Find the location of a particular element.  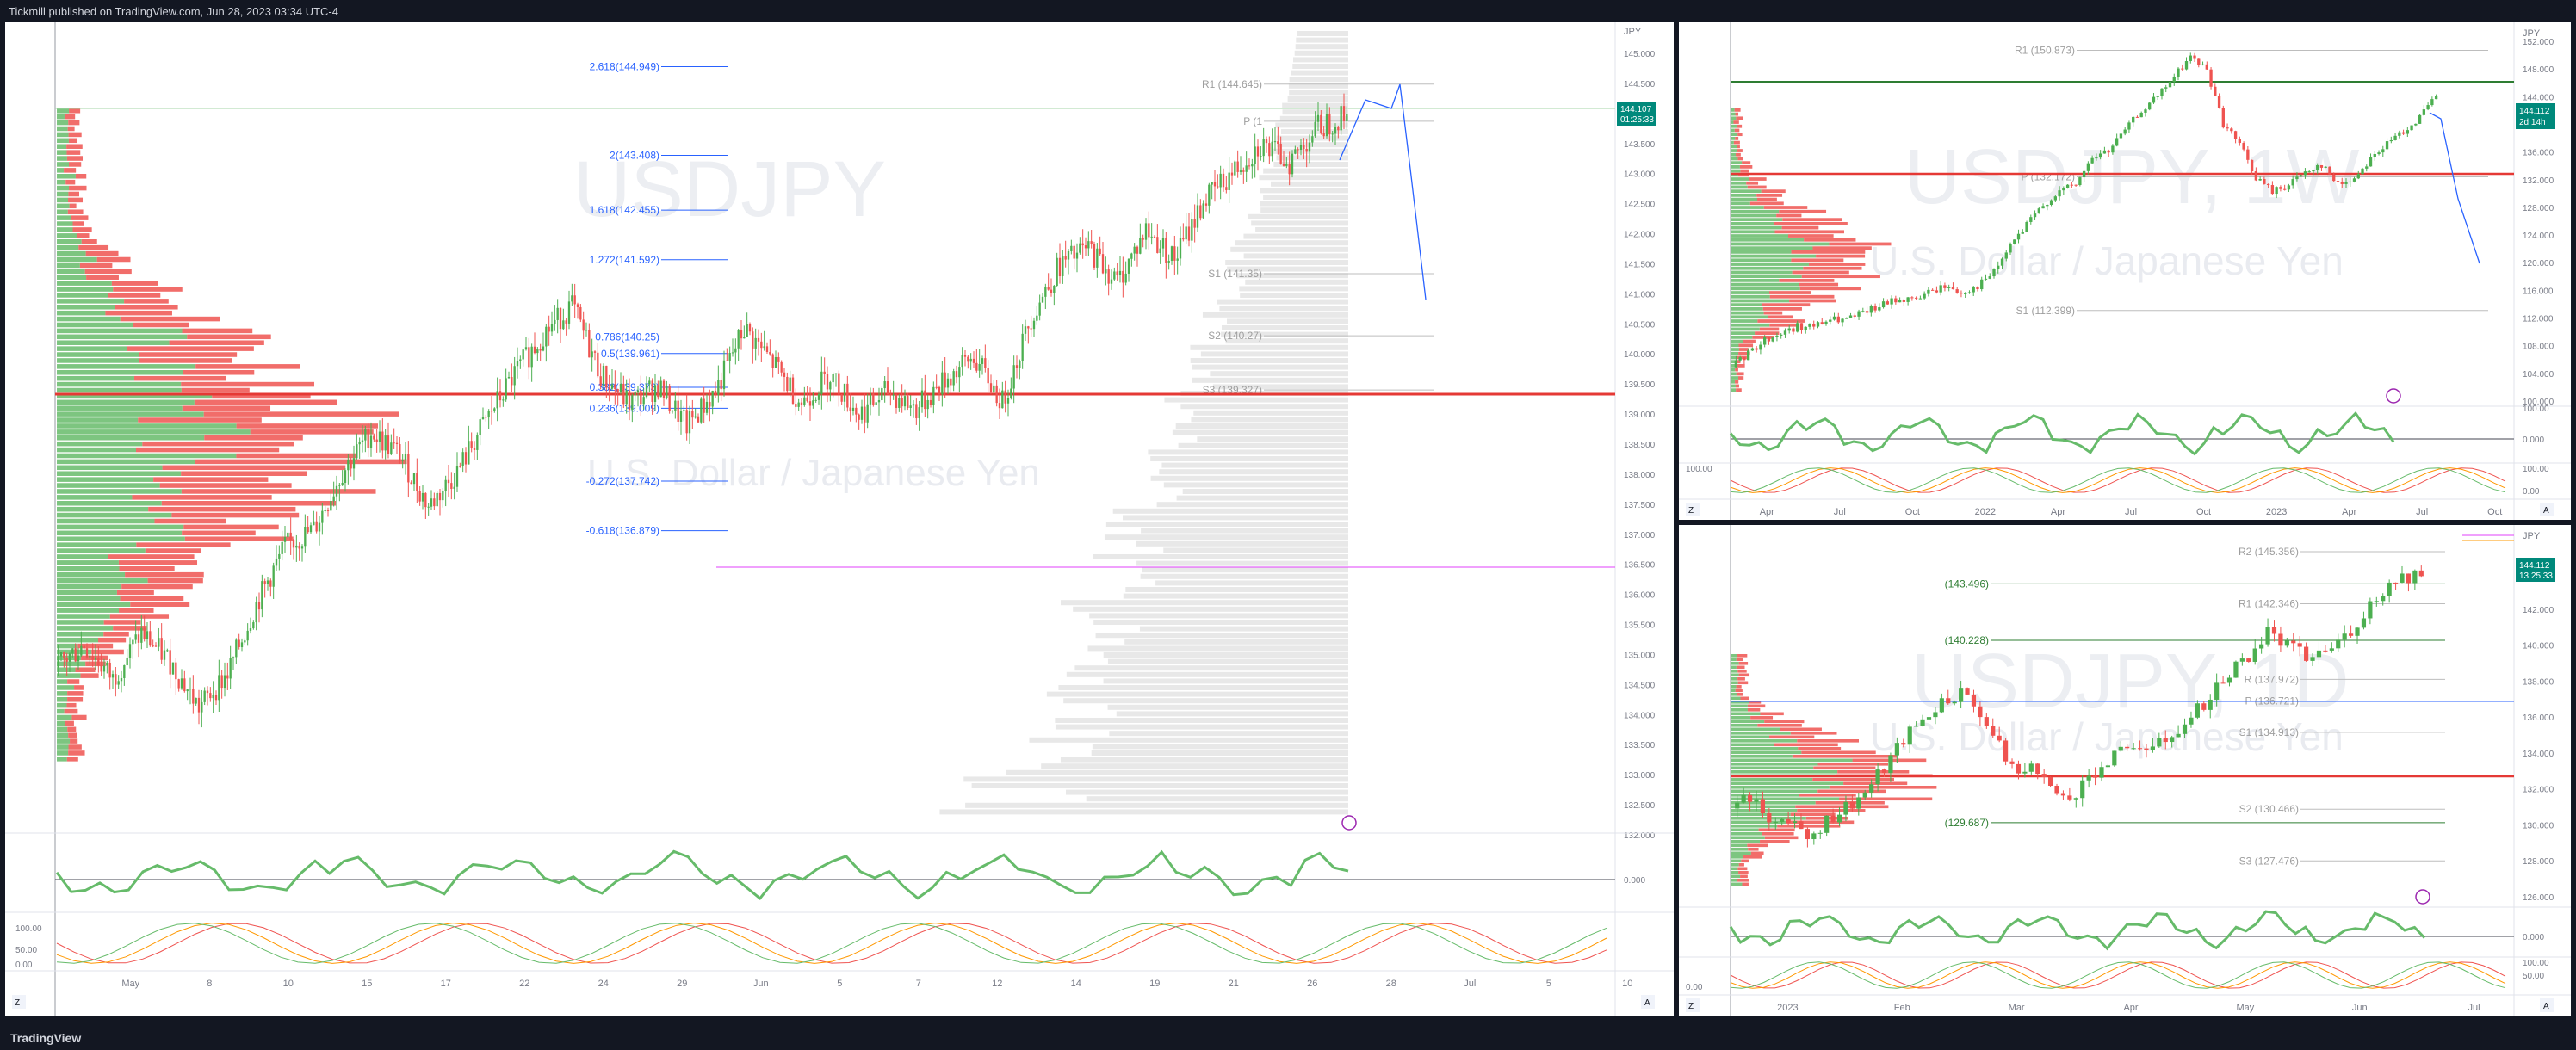

daily-zoom-label: Z is located at coordinates (1691, 1007).